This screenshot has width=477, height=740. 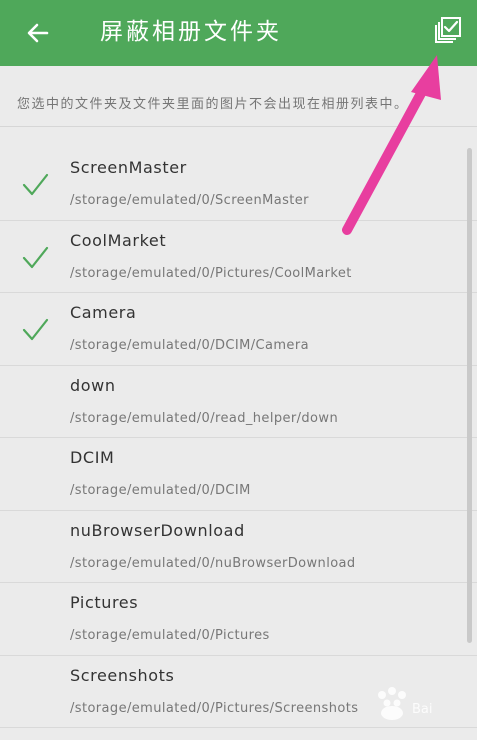 I want to click on page-title: 屏蔽相册文件夹, so click(x=191, y=32).